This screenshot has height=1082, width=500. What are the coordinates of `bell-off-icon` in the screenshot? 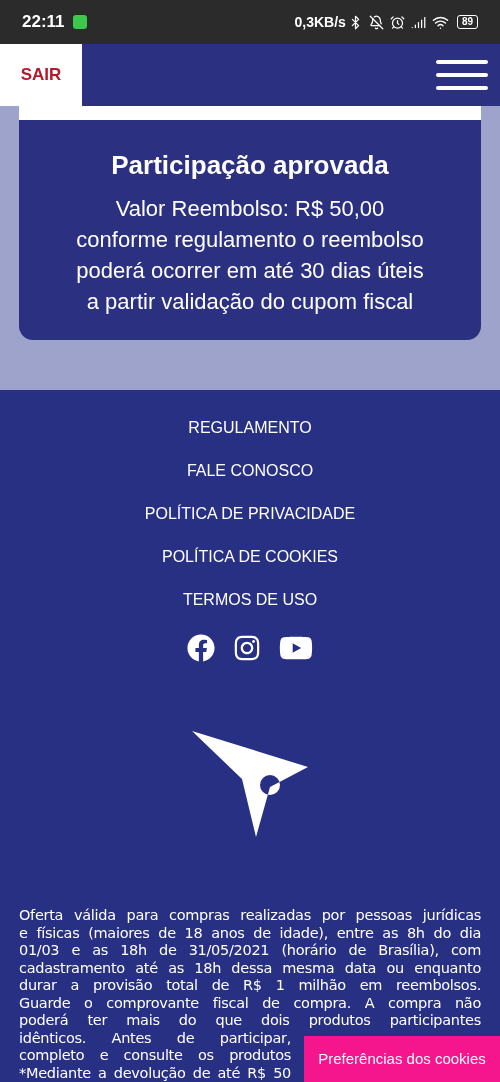 It's located at (376, 22).